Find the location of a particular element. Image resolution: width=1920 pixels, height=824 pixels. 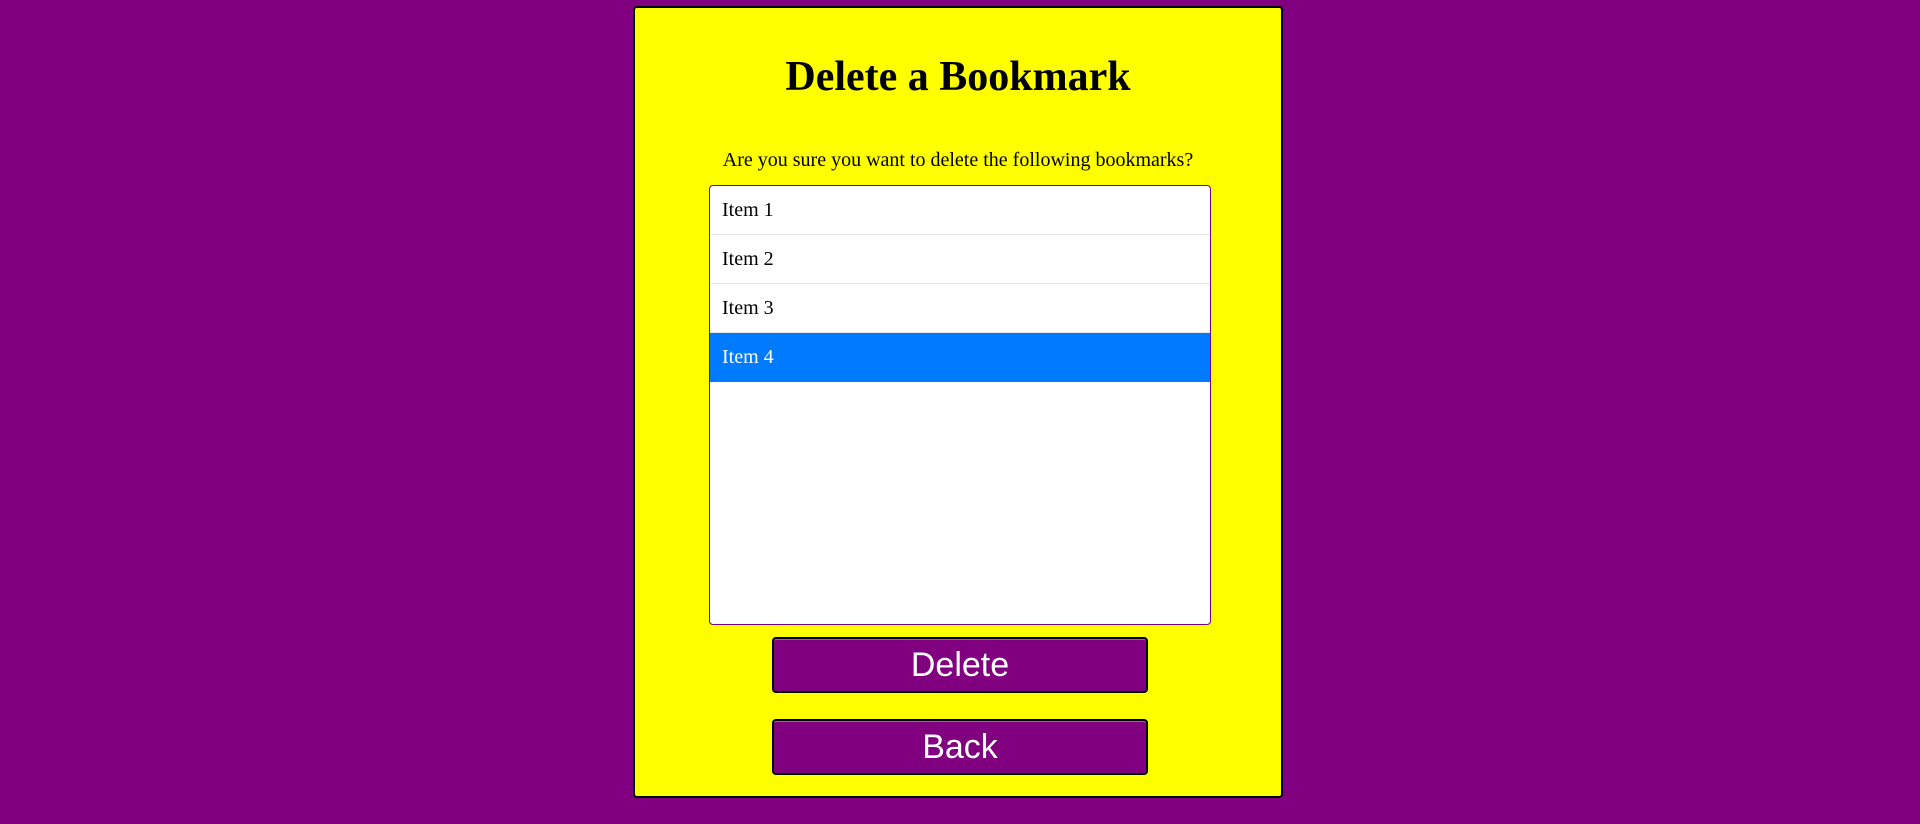

bookmark-listbox: Item 1 Item 2 Item 3 Item 4 is located at coordinates (960, 405).